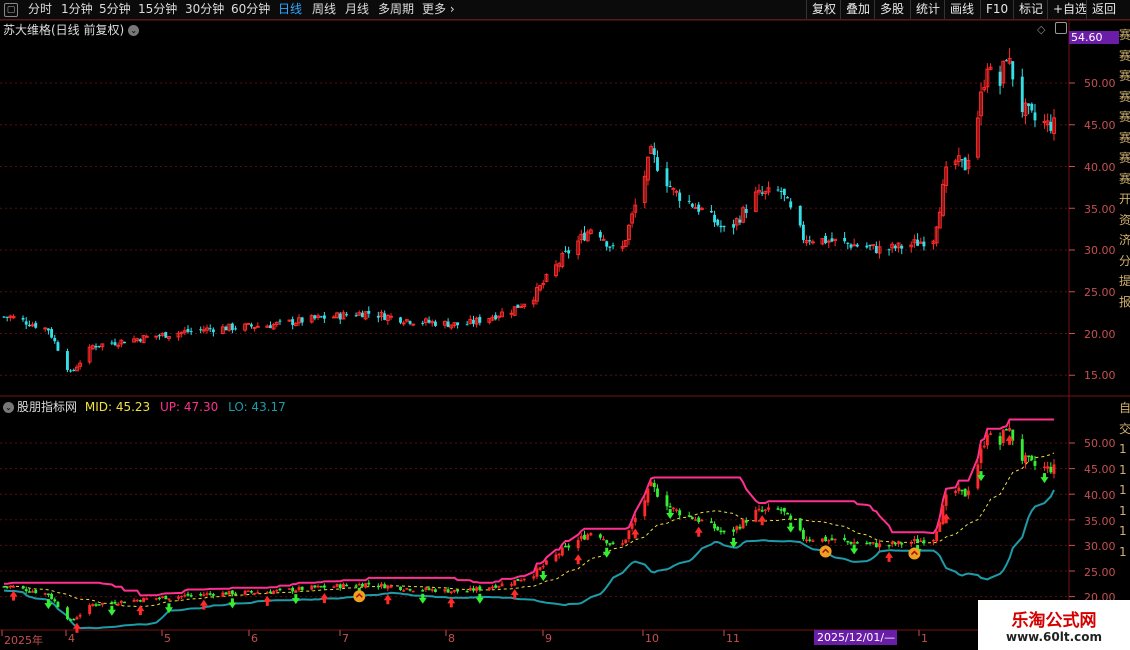 This screenshot has width=1130, height=650. What do you see at coordinates (1061, 28) in the screenshot?
I see `window-toggle-icon` at bounding box center [1061, 28].